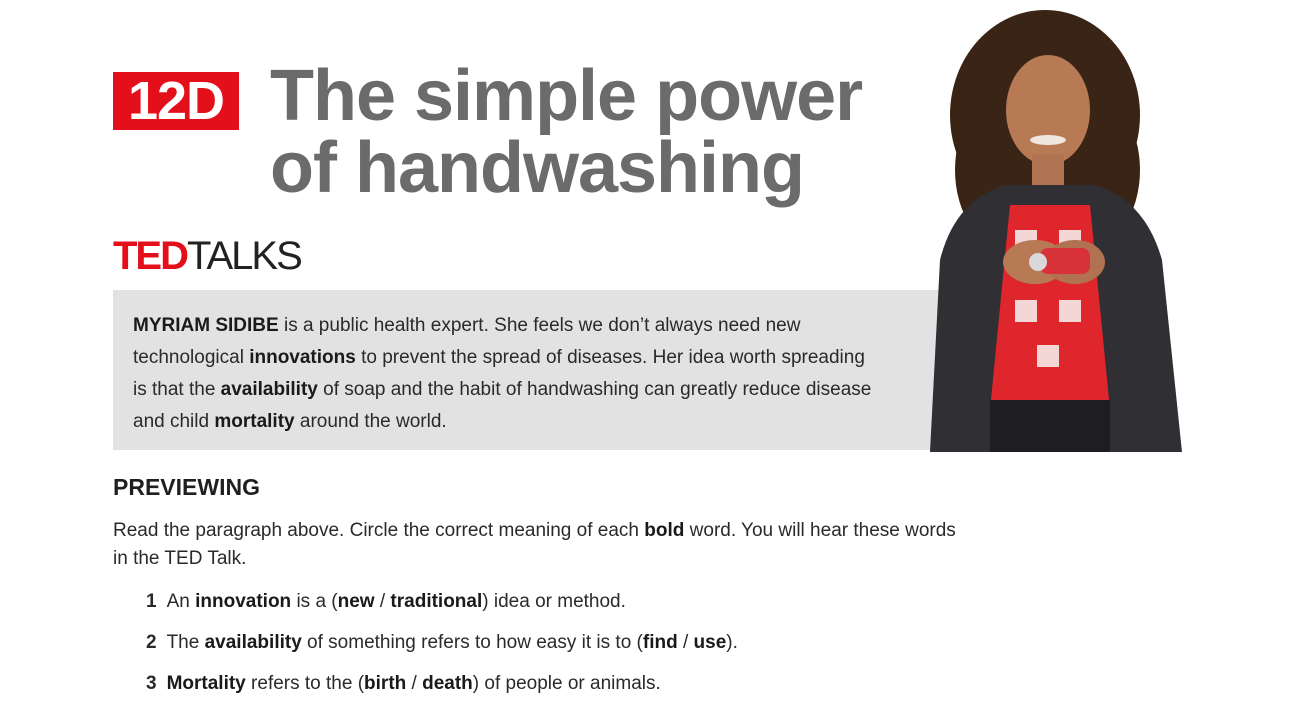 This screenshot has height=718, width=1307. Describe the element at coordinates (385, 683) in the screenshot. I see `option-a: birth` at that location.